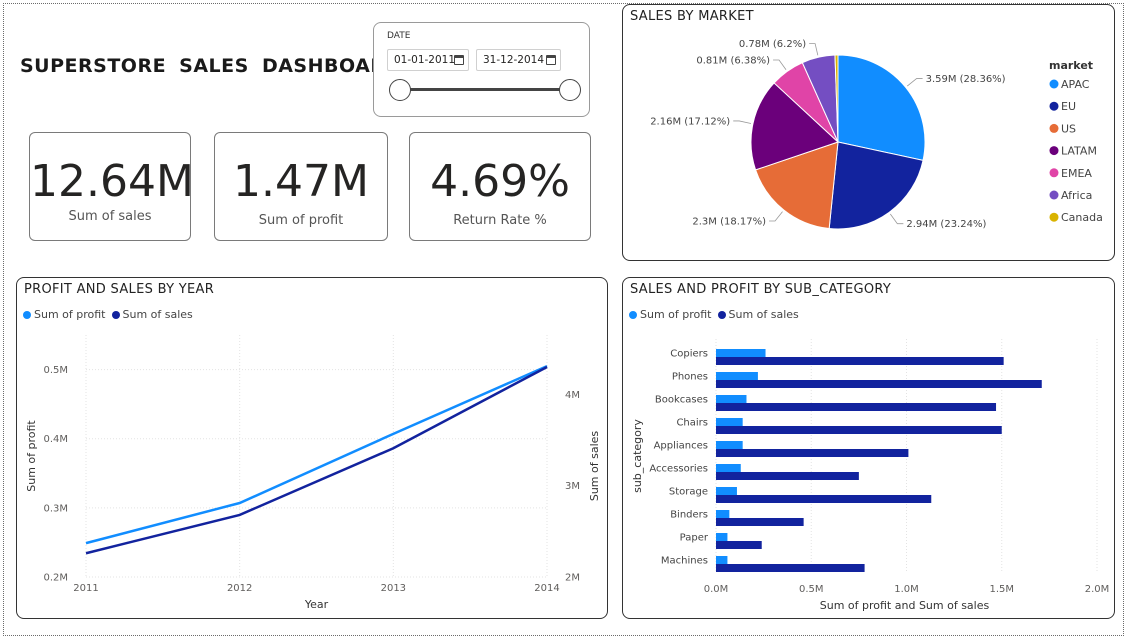 The width and height of the screenshot is (1127, 641). I want to click on x-tick-label: 1.5M, so click(1001, 589).